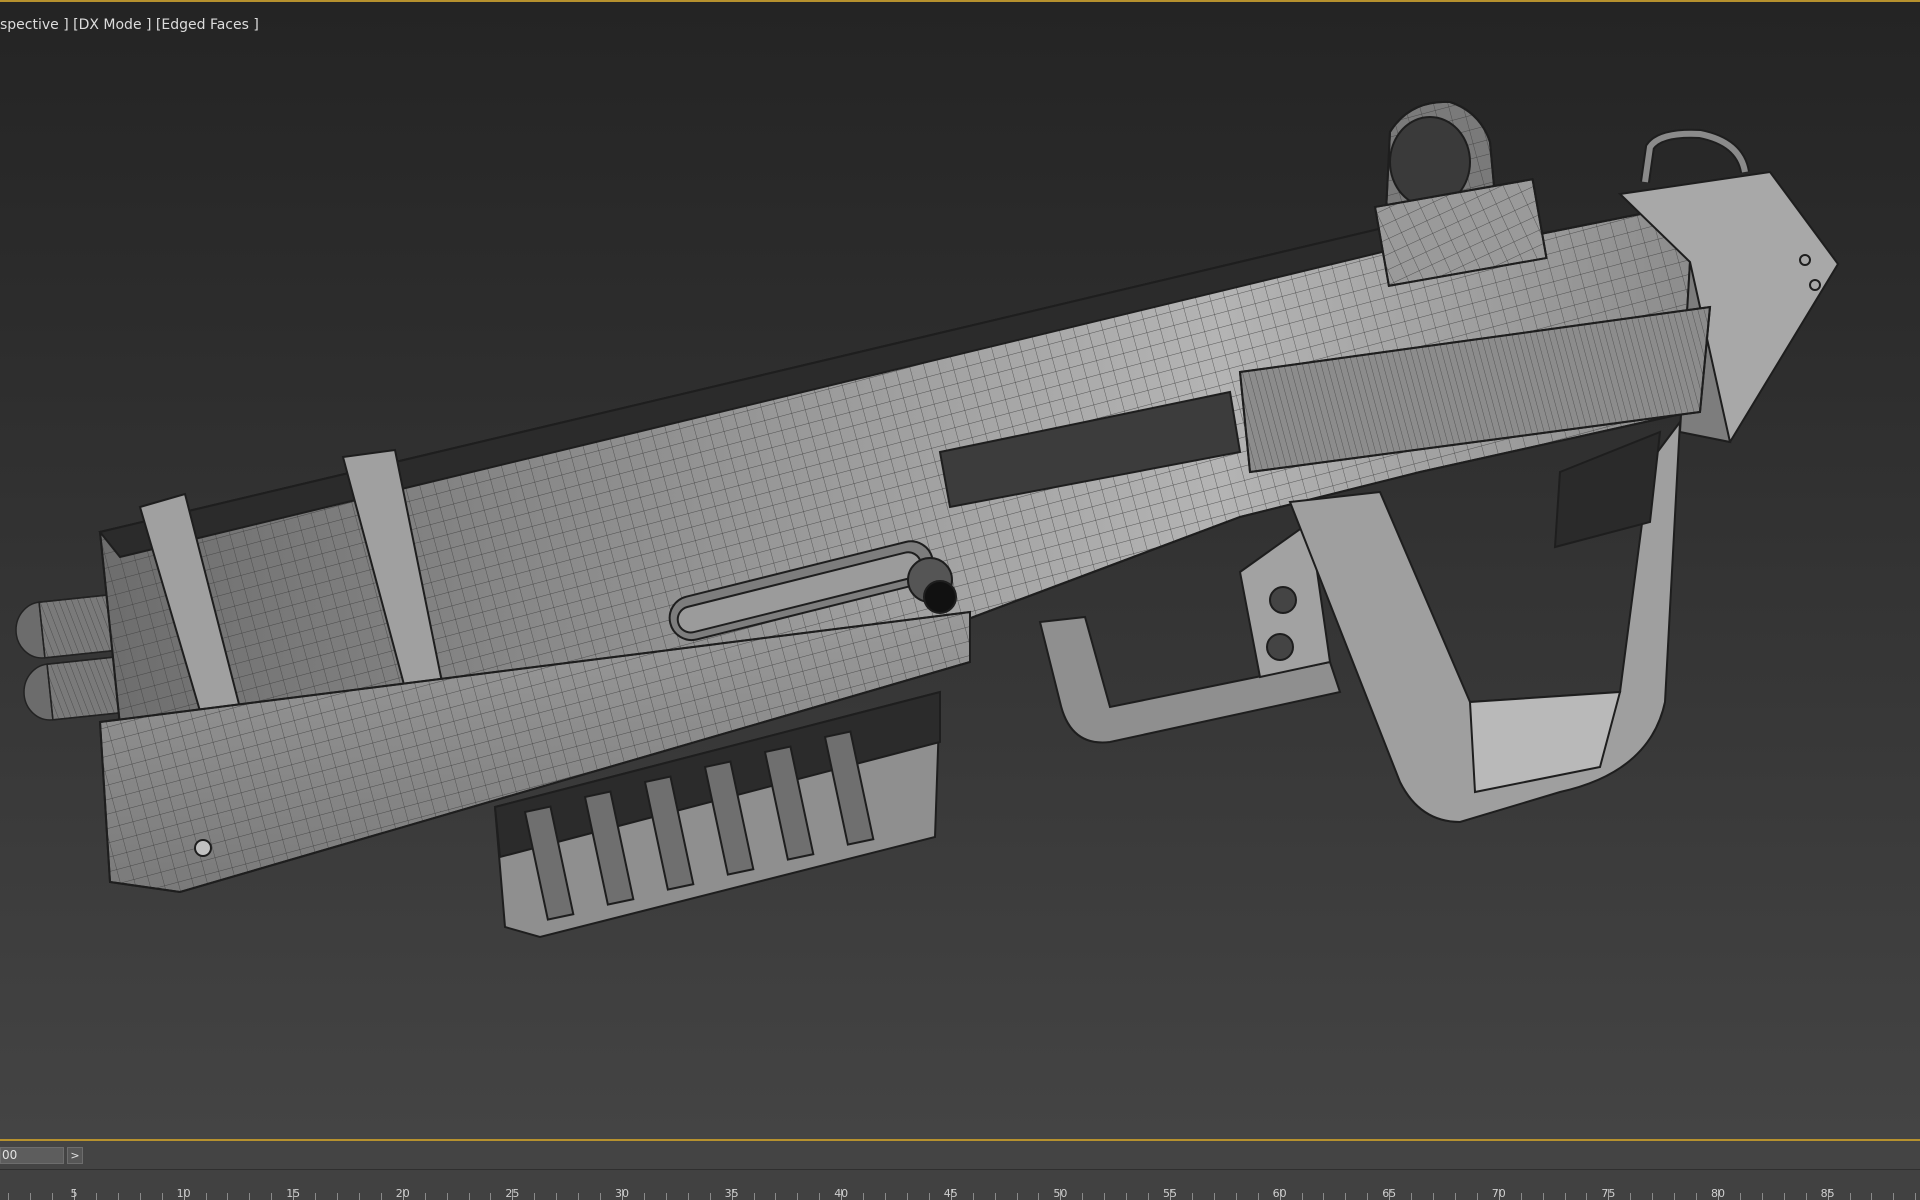  I want to click on timeline-tick-label: 85, so click(1827, 1193).